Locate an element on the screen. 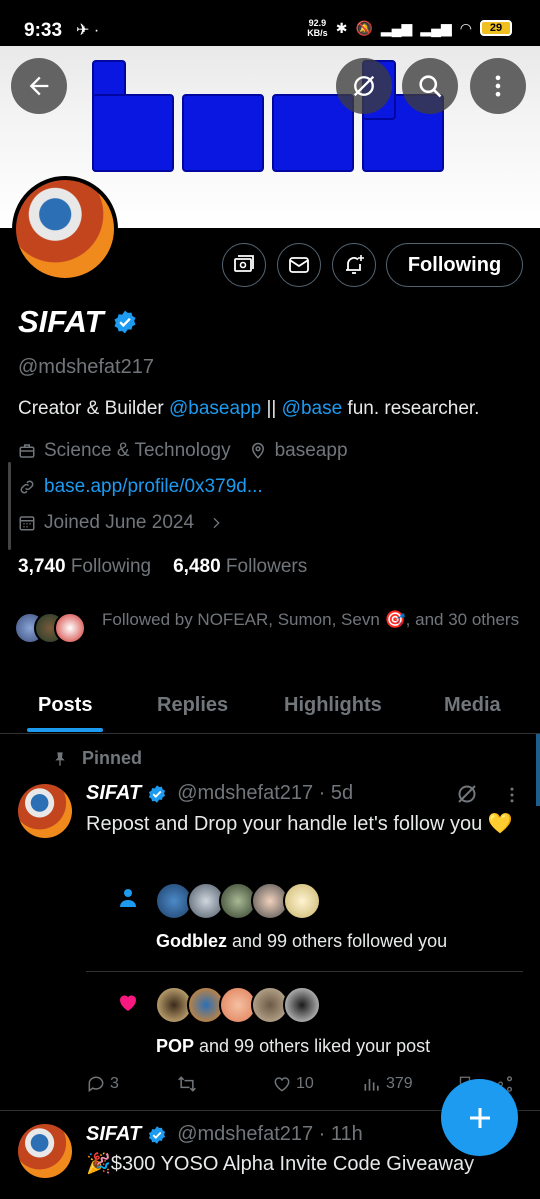 Image resolution: width=540 pixels, height=1199 pixels. compose-post-button is located at coordinates (479, 1117).